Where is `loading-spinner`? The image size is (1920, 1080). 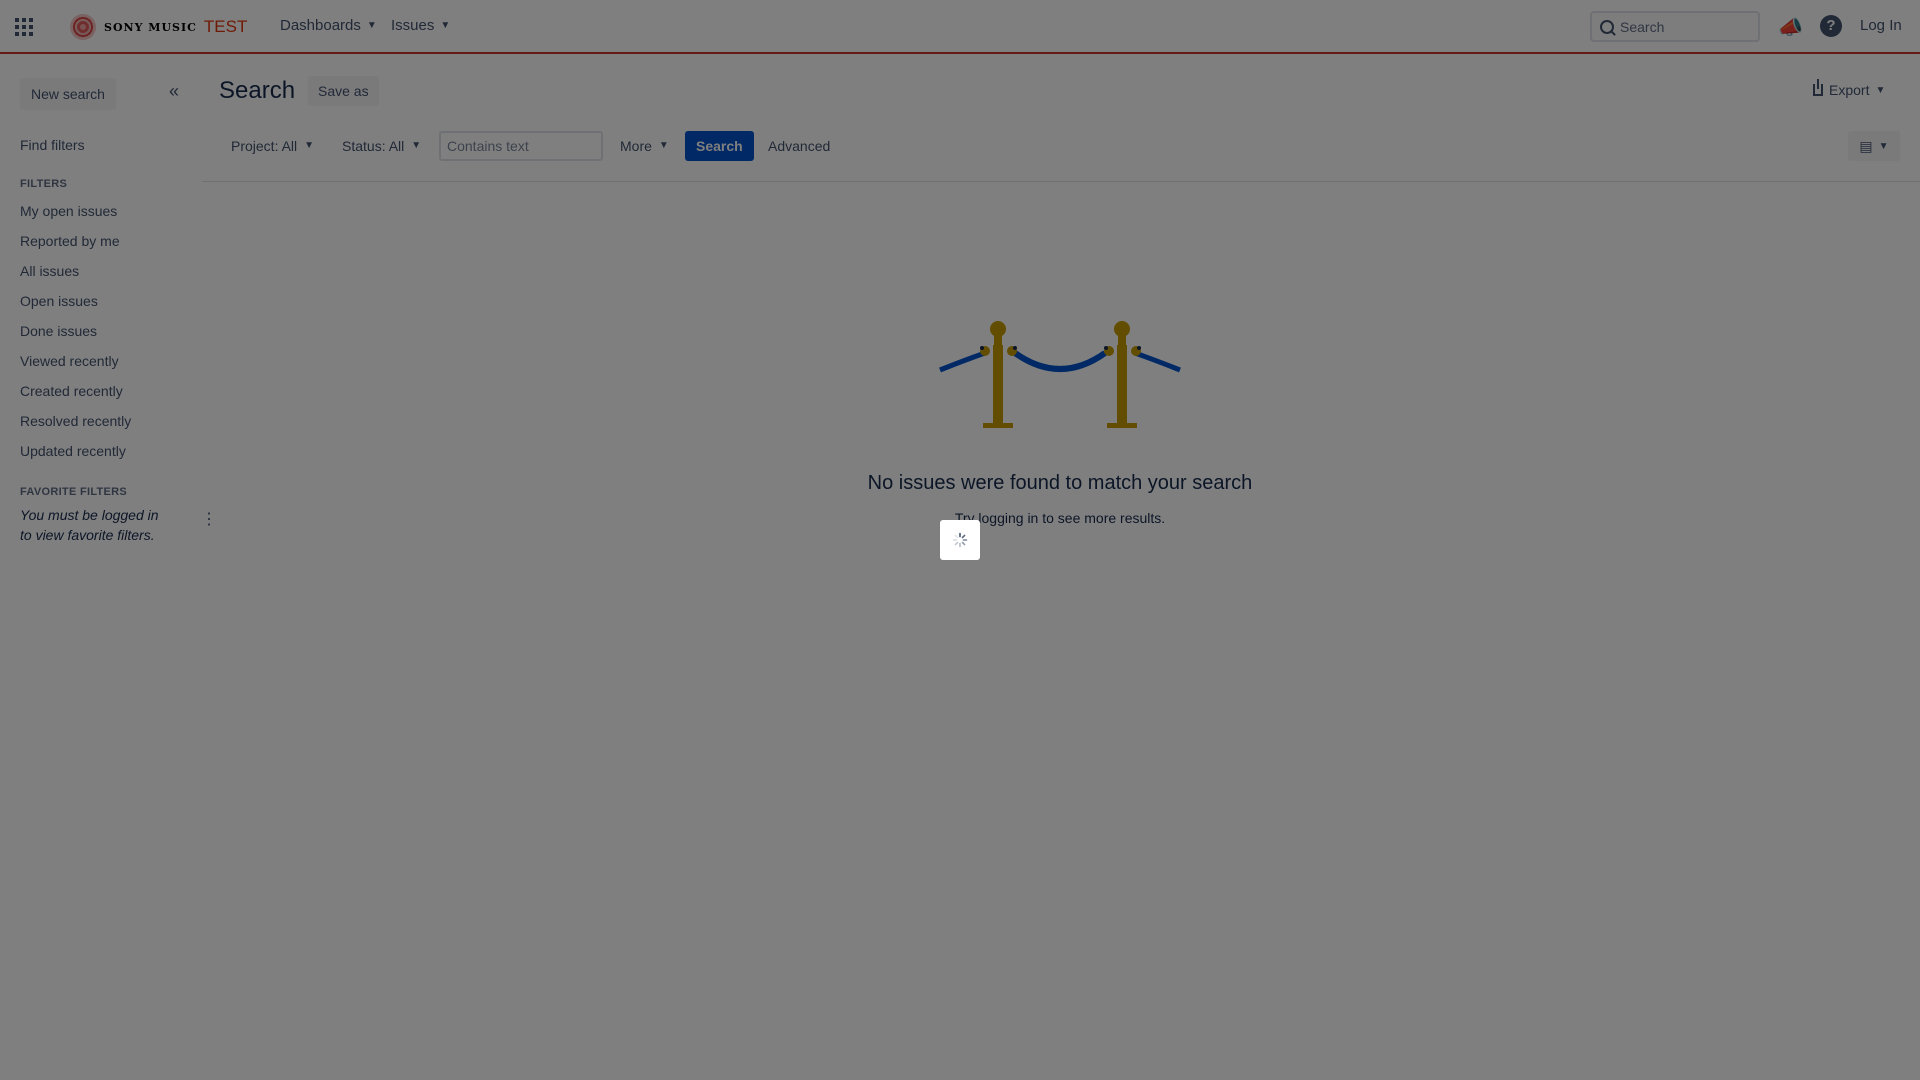
loading-spinner is located at coordinates (960, 540).